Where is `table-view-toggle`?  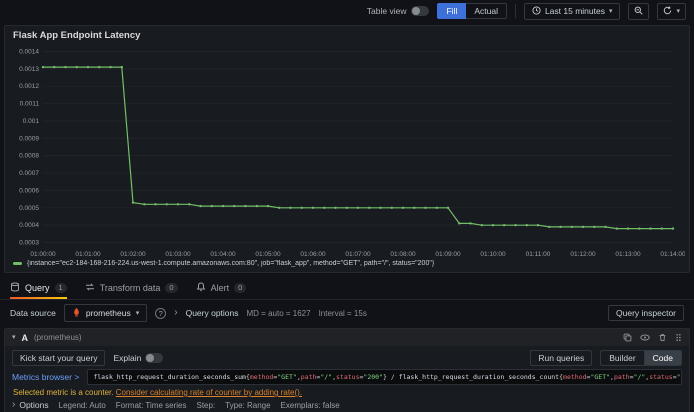 table-view-toggle is located at coordinates (420, 11).